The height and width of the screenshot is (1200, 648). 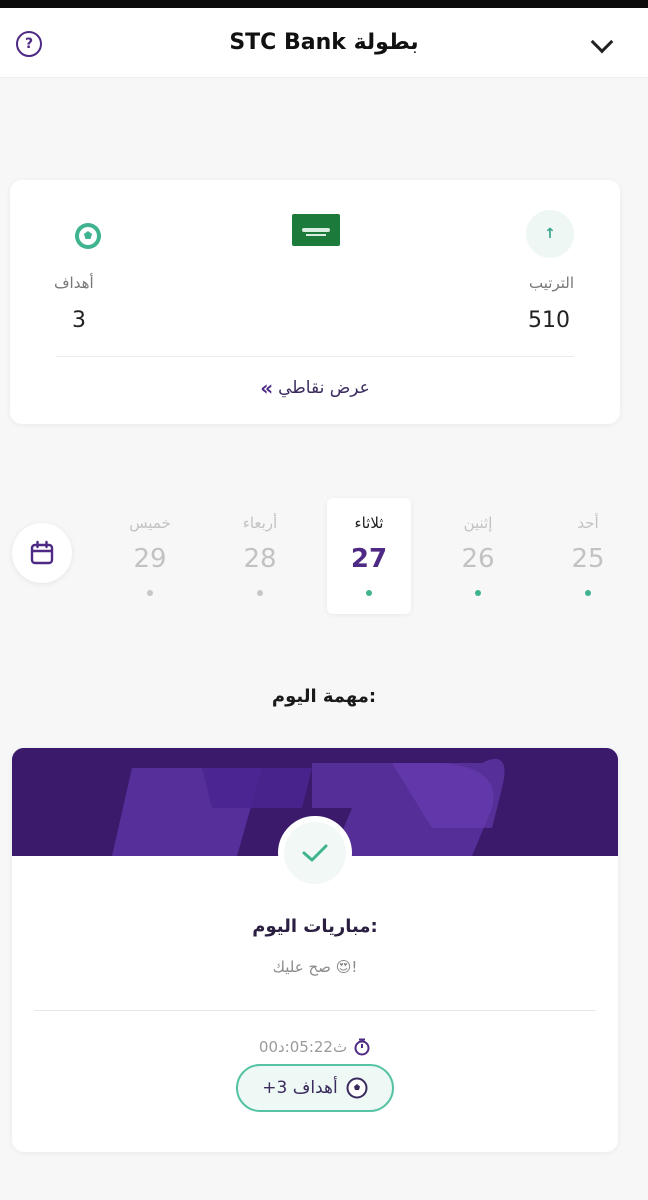 What do you see at coordinates (315, 967) in the screenshot?
I see `task-subtitle: صح عليك 😍!` at bounding box center [315, 967].